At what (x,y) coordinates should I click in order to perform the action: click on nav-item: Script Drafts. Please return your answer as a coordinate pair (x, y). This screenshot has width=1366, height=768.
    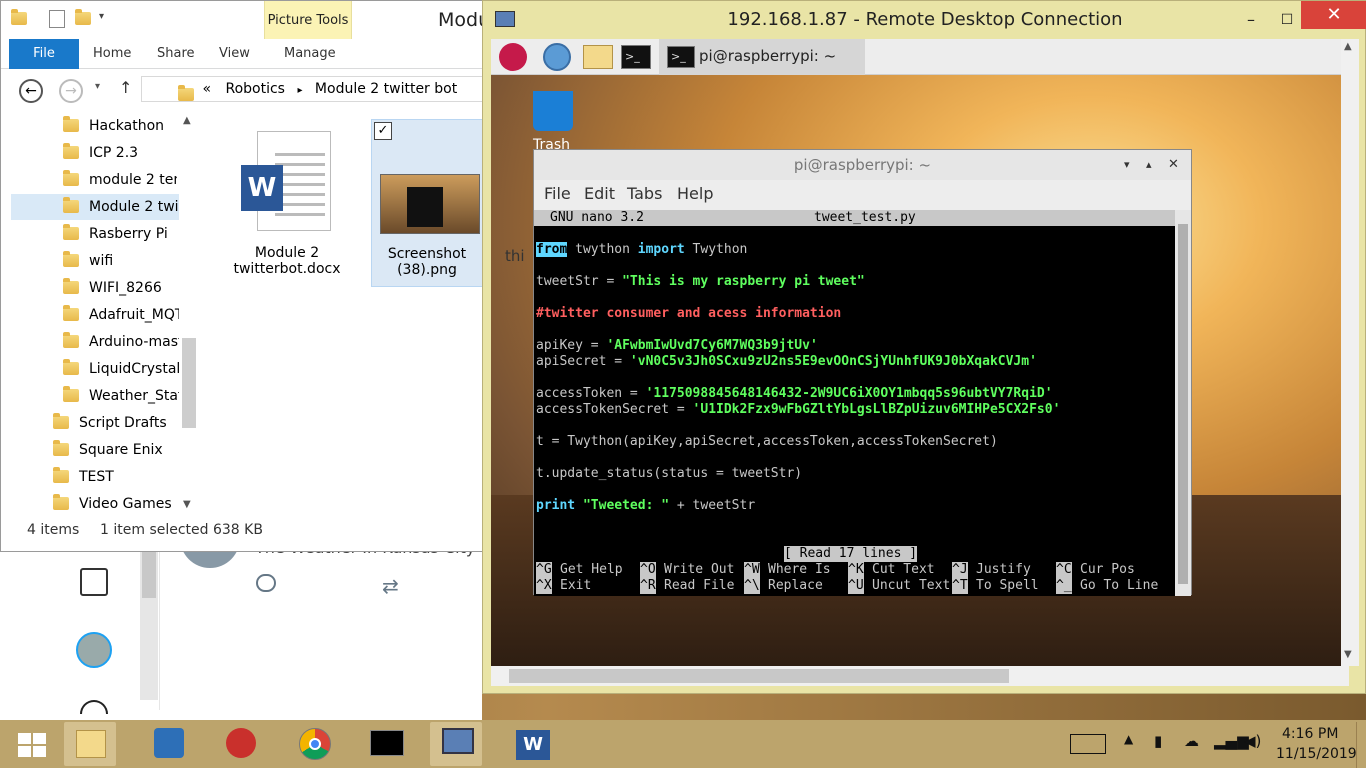
    Looking at the image, I should click on (110, 423).